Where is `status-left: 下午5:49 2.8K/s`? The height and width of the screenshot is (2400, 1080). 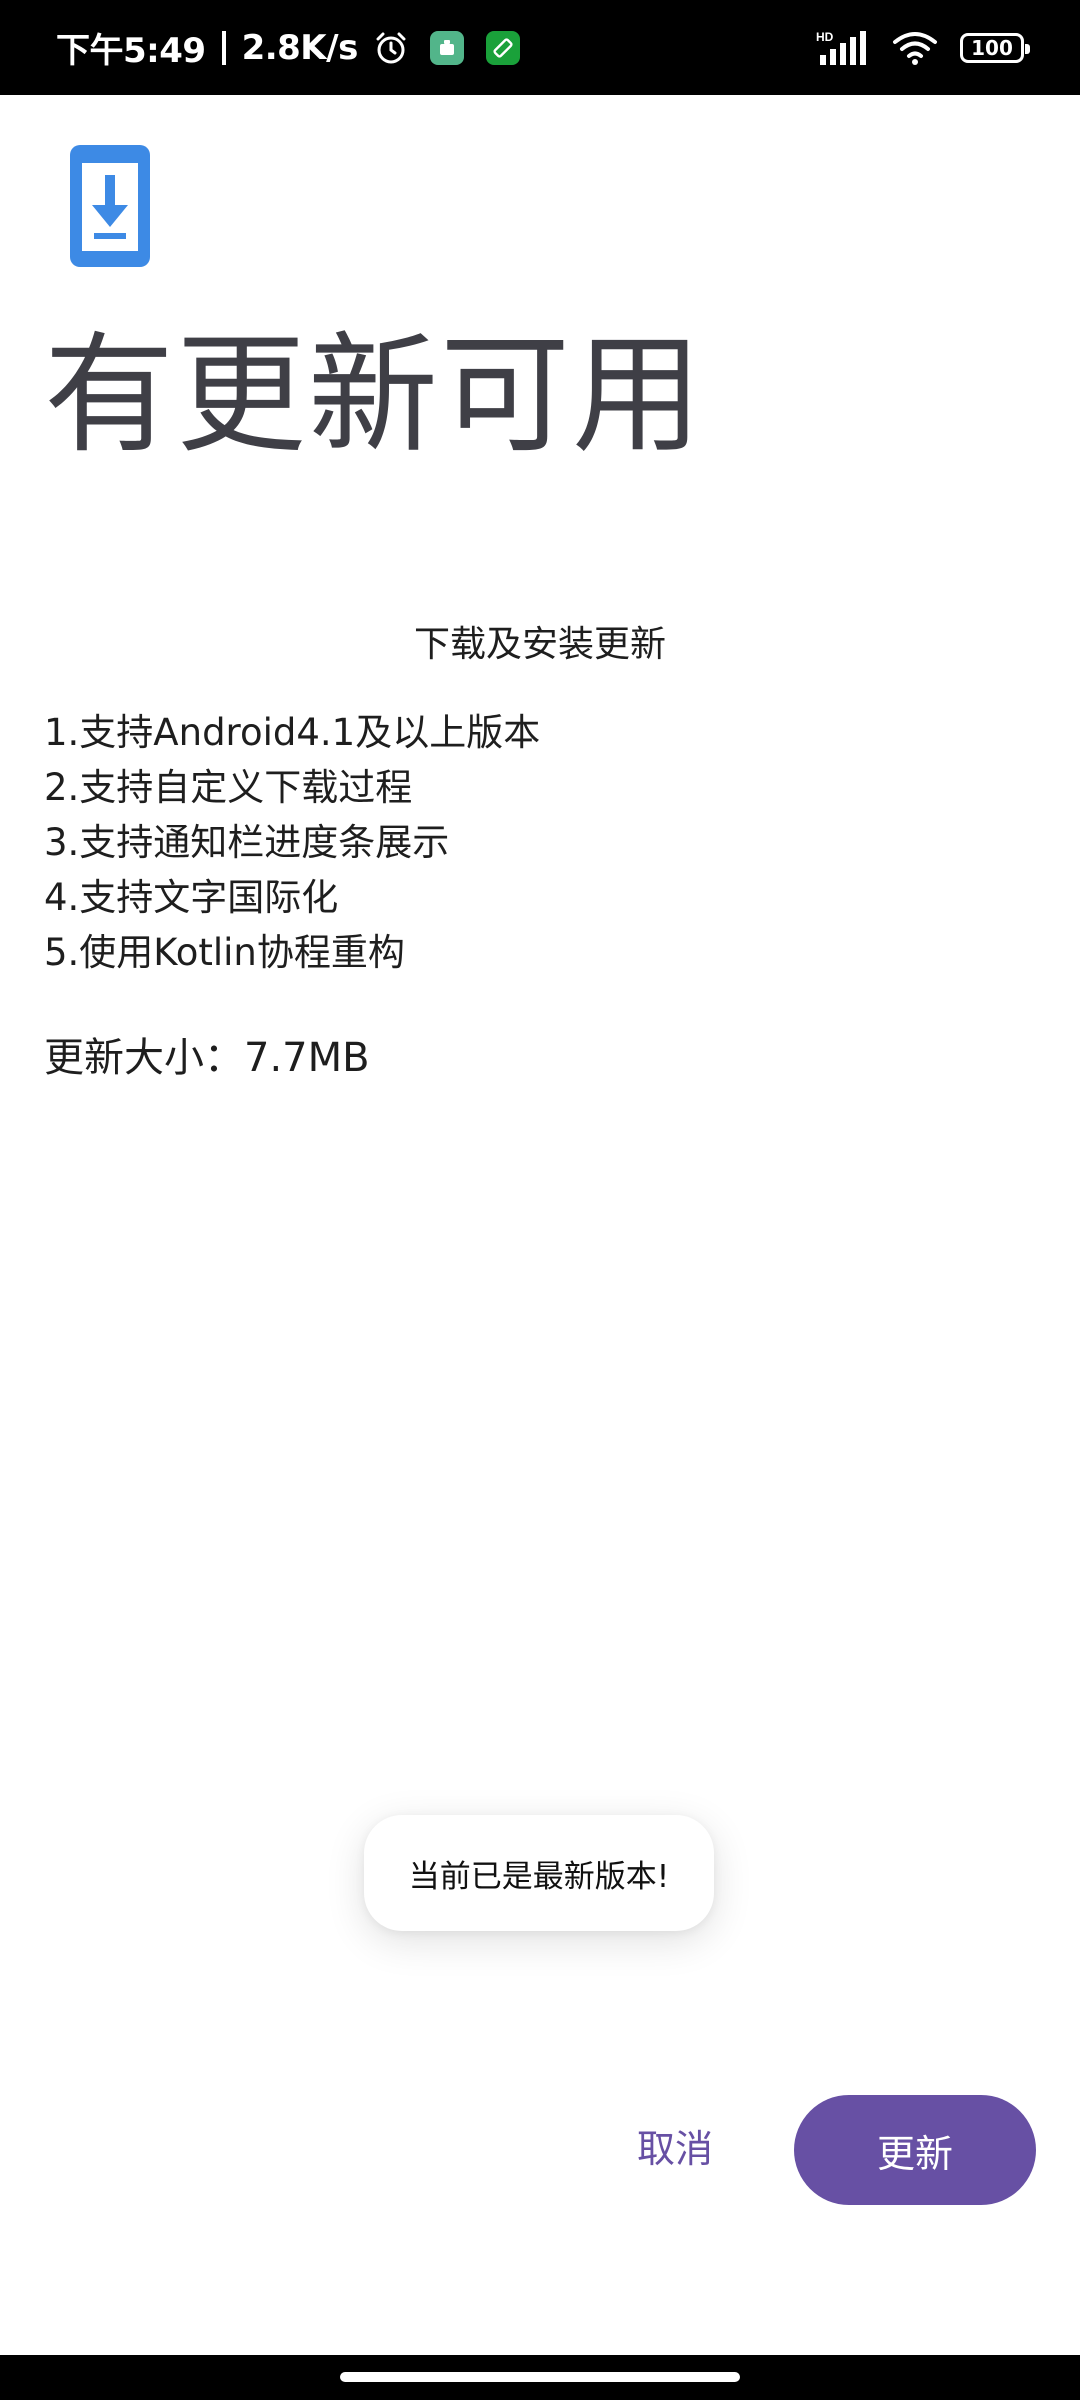 status-left: 下午5:49 2.8K/s is located at coordinates (288, 47).